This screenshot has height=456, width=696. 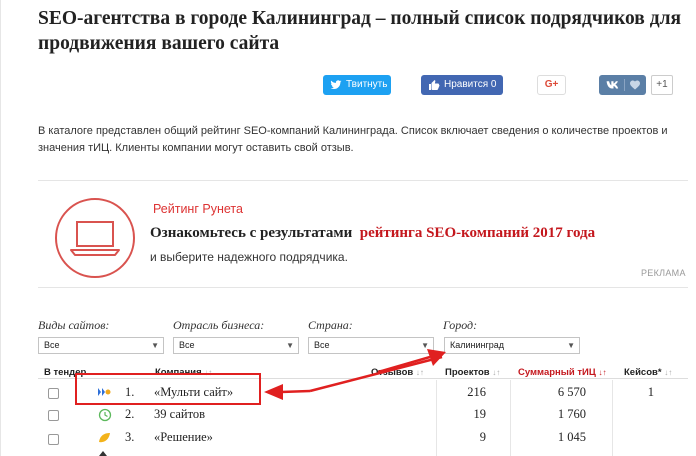 I want to click on banner-icon-circle, so click(x=95, y=238).